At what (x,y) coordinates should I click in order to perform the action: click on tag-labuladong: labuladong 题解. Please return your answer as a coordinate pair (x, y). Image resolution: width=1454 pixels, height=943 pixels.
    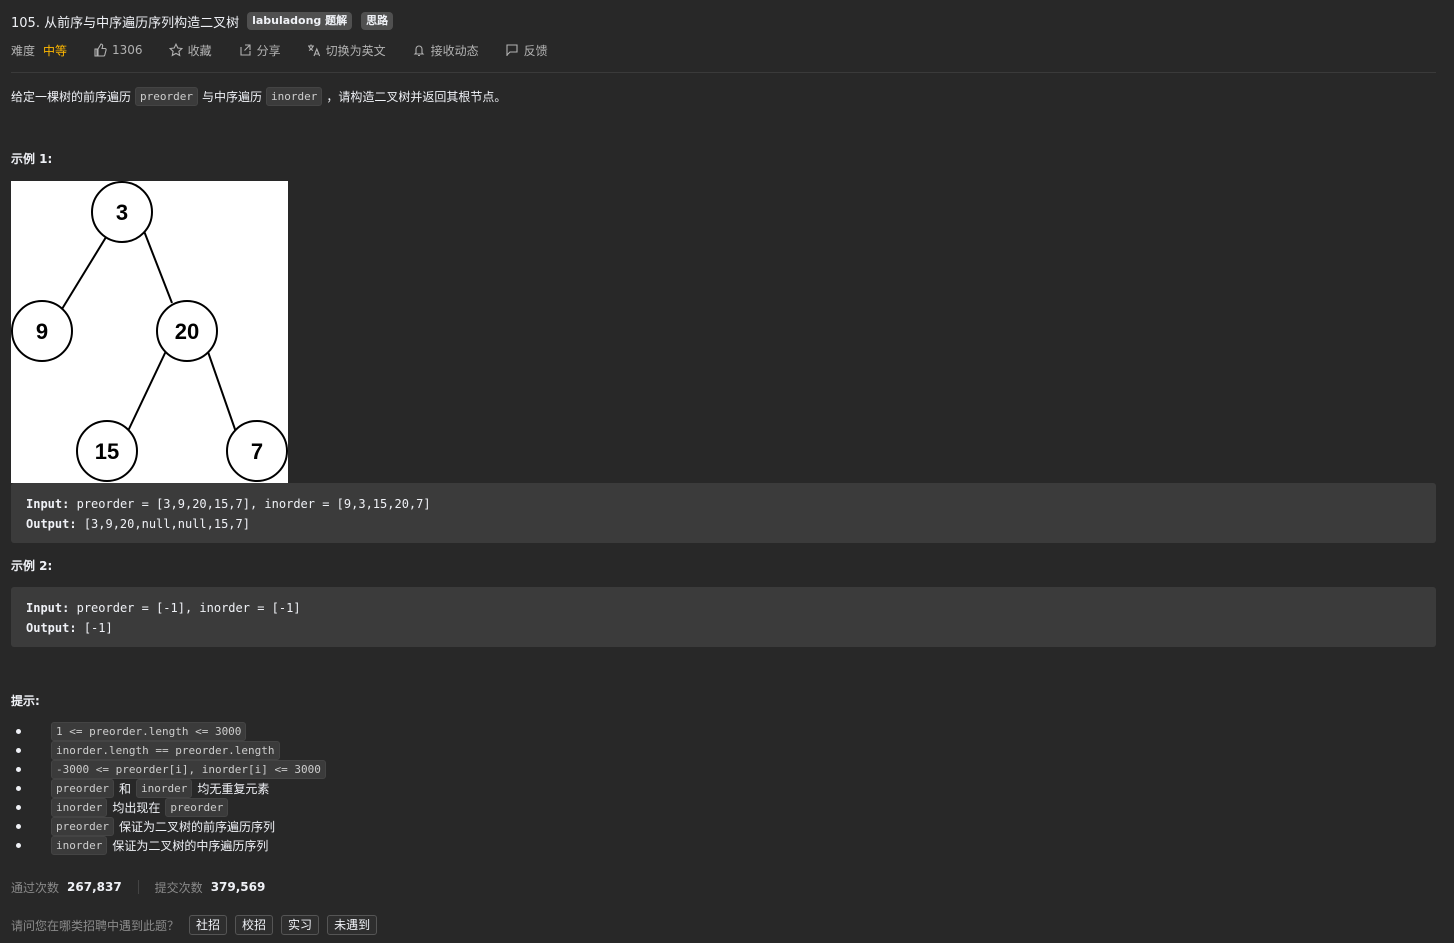
    Looking at the image, I should click on (300, 21).